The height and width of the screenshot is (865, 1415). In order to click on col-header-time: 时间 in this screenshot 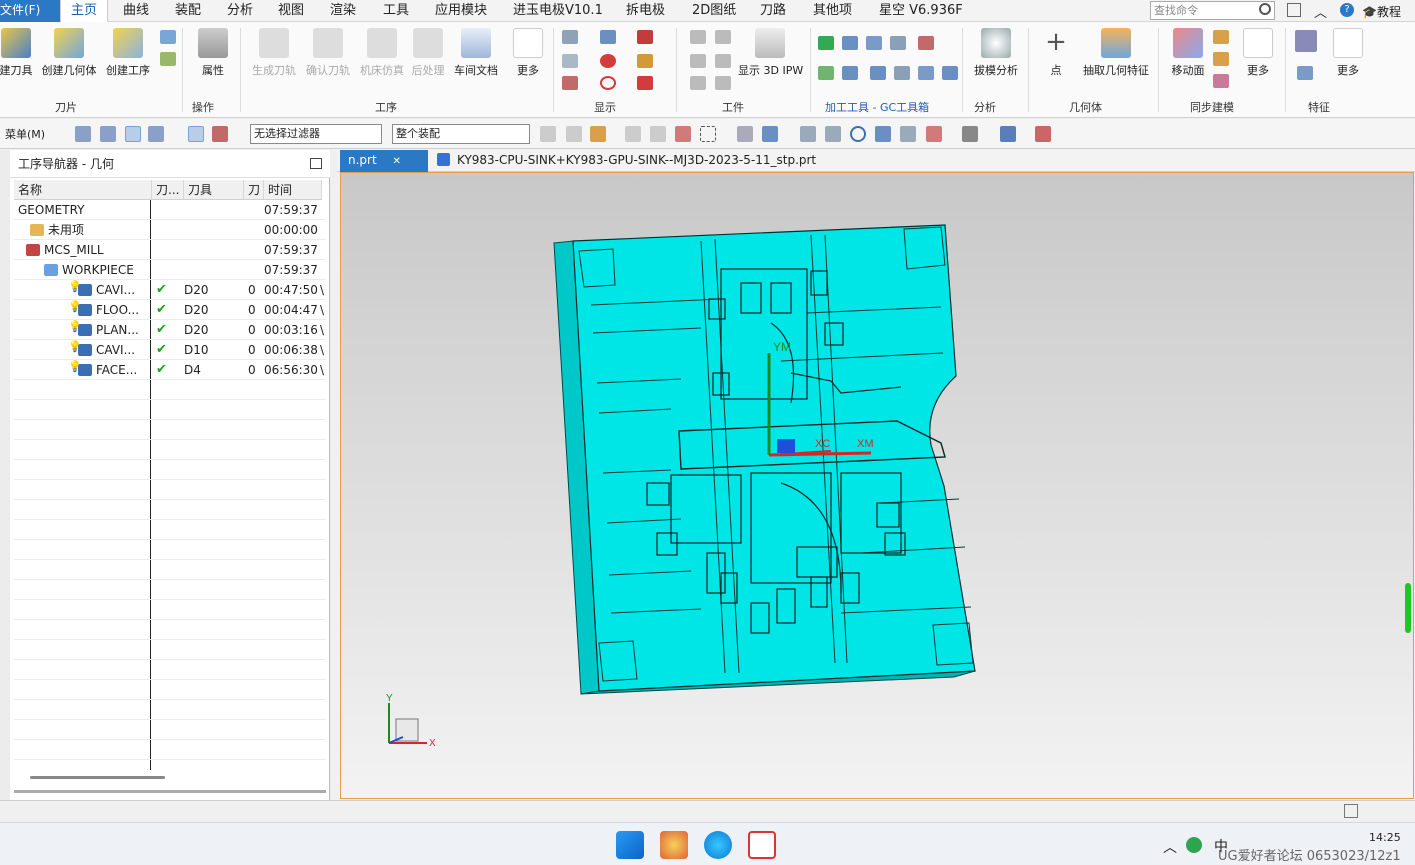, I will do `click(293, 190)`.